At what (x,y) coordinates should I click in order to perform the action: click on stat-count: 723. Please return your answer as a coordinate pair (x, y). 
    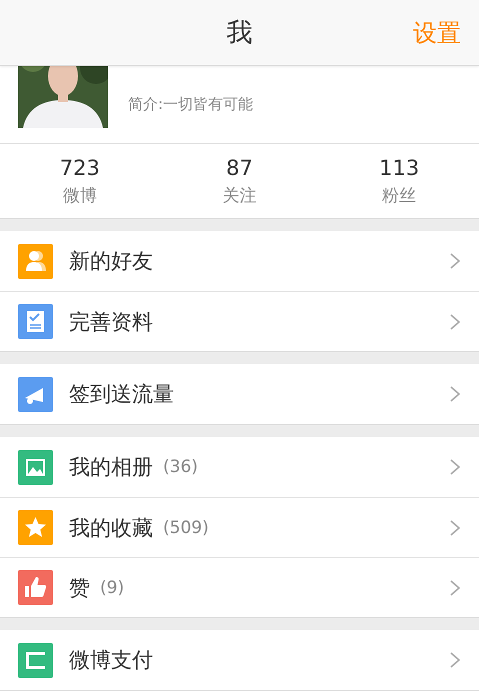
    Looking at the image, I should click on (80, 168).